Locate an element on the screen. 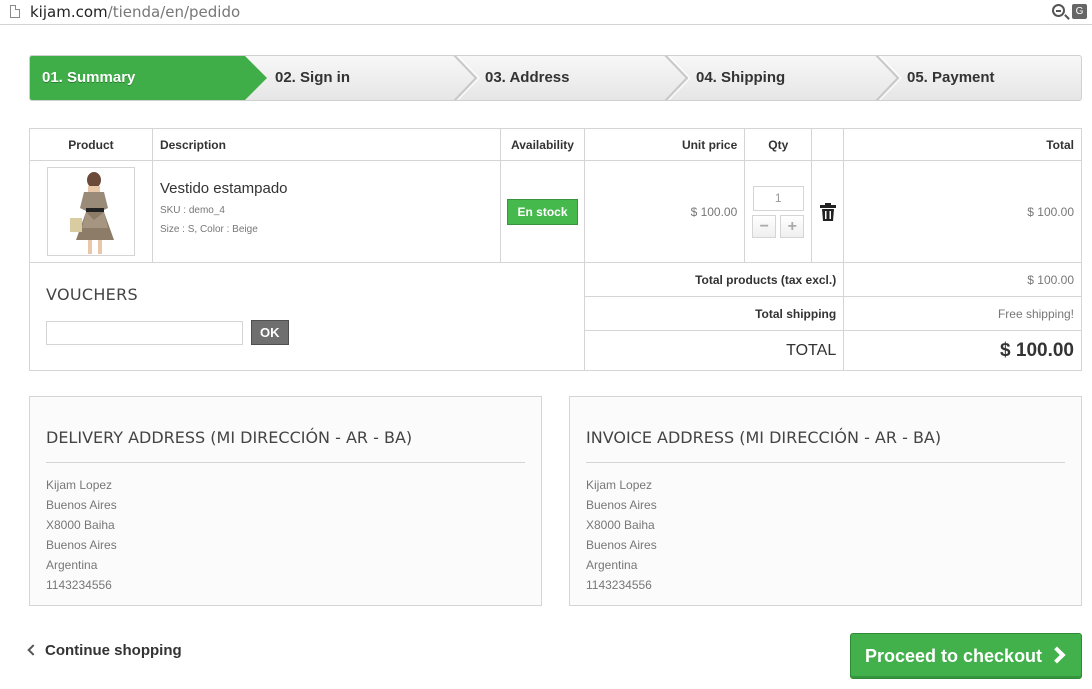  step-shipping-label: 04. Shipping is located at coordinates (741, 77).